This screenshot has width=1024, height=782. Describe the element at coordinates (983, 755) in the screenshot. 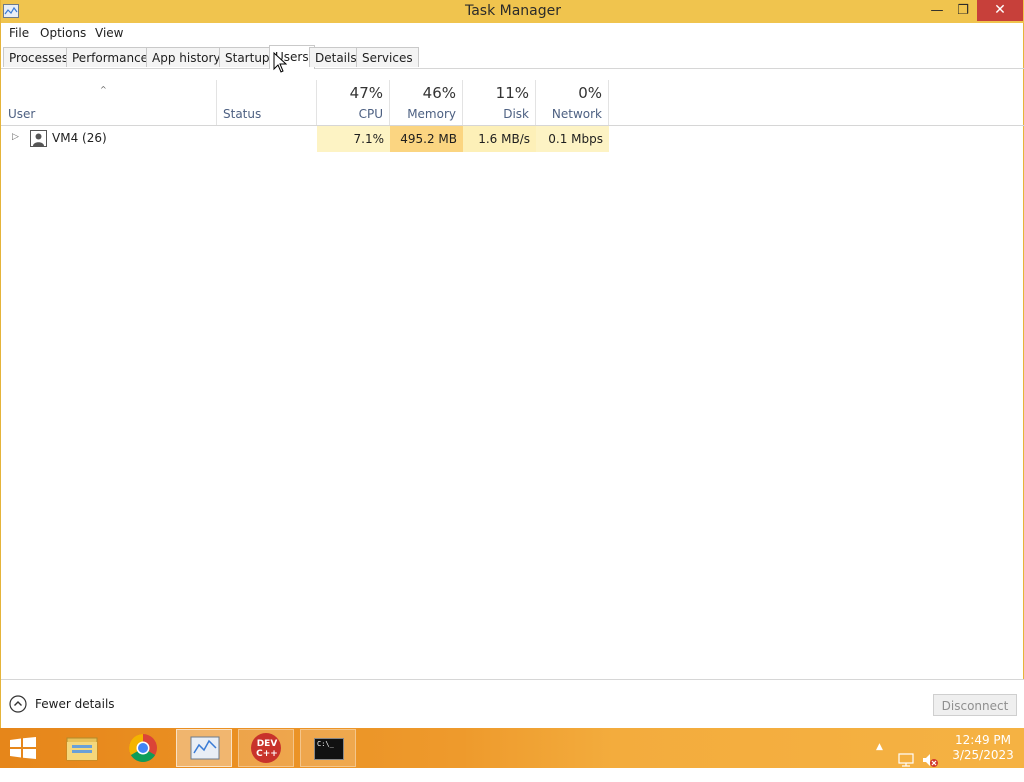

I see `clock-date: 3/25/2023` at that location.